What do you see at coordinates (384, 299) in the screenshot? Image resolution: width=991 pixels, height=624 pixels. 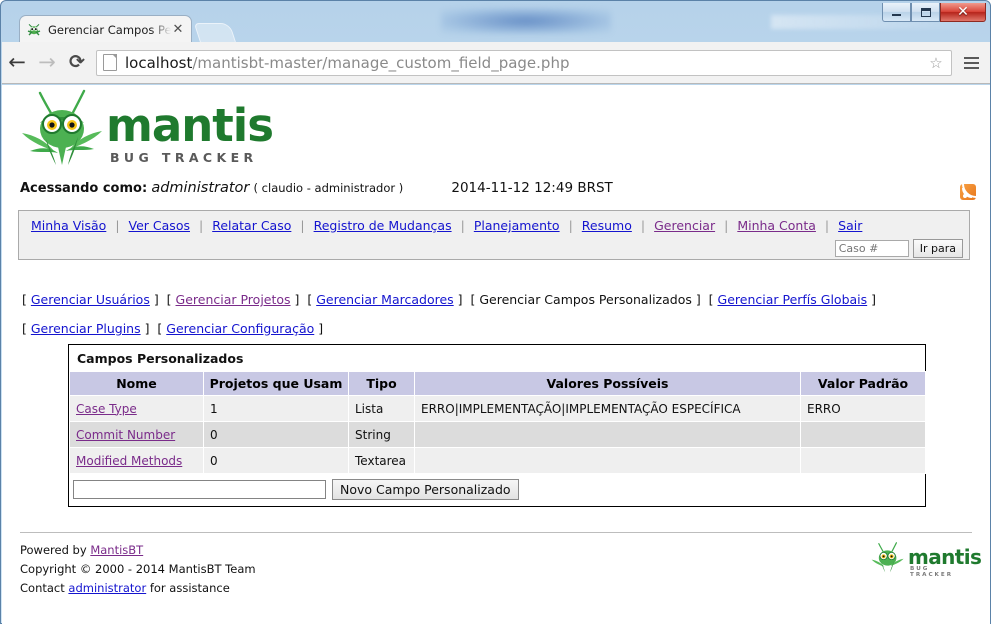 I see `subnav-link-gerenciar-marcadores: Gerenciar Marcadores` at bounding box center [384, 299].